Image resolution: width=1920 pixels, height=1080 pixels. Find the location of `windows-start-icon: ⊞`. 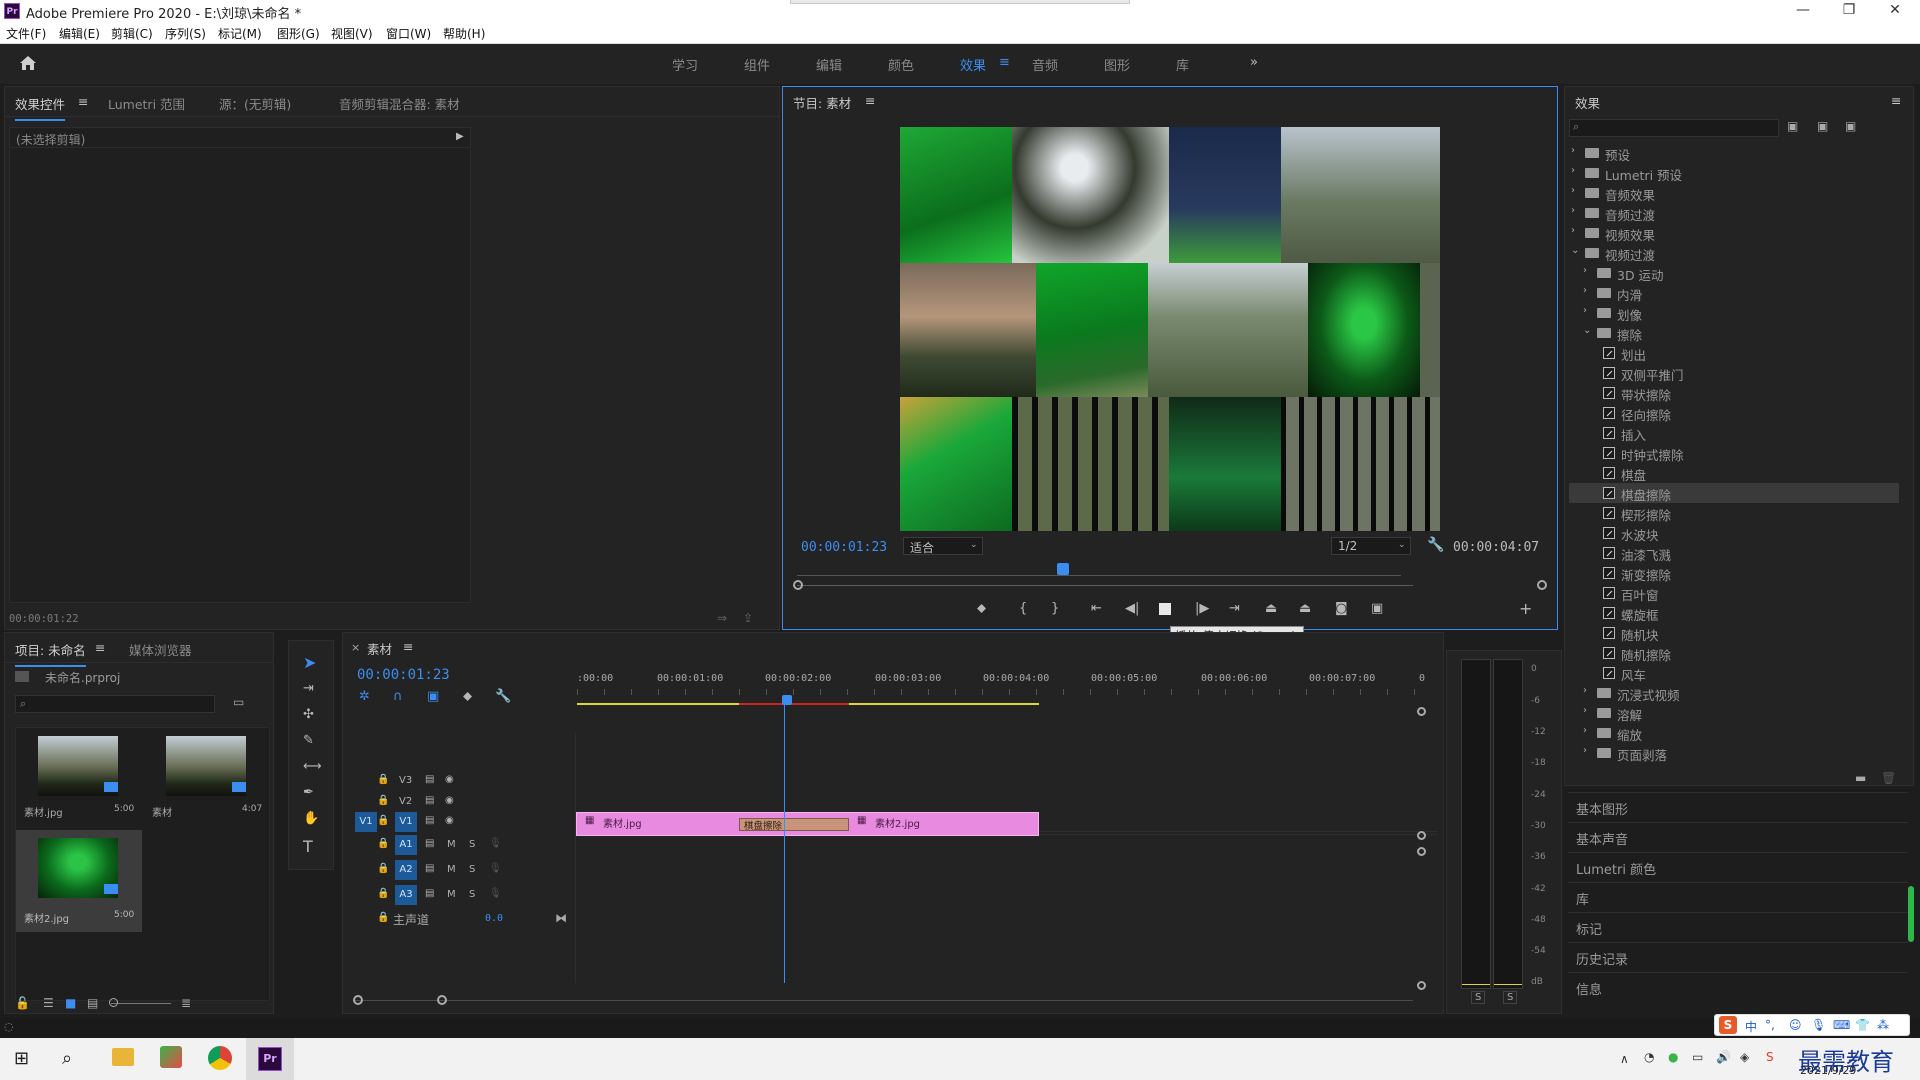

windows-start-icon: ⊞ is located at coordinates (21, 1058).